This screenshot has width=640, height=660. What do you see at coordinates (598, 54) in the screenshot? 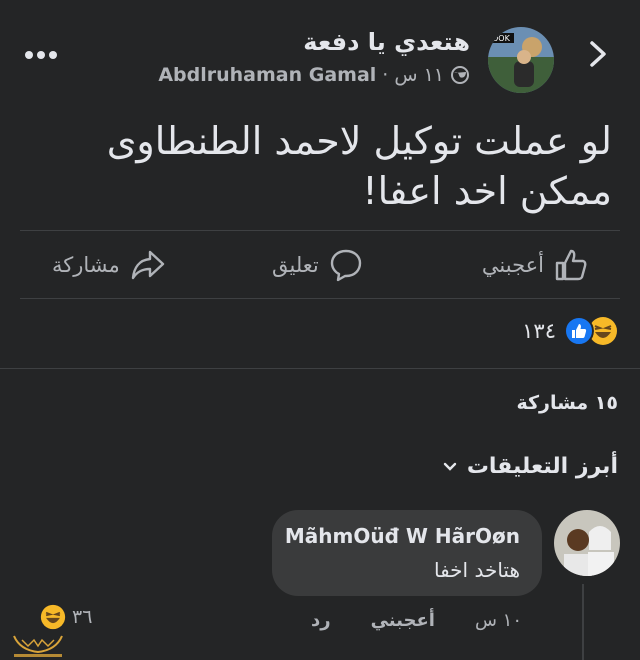
I see `back-chevron-icon` at bounding box center [598, 54].